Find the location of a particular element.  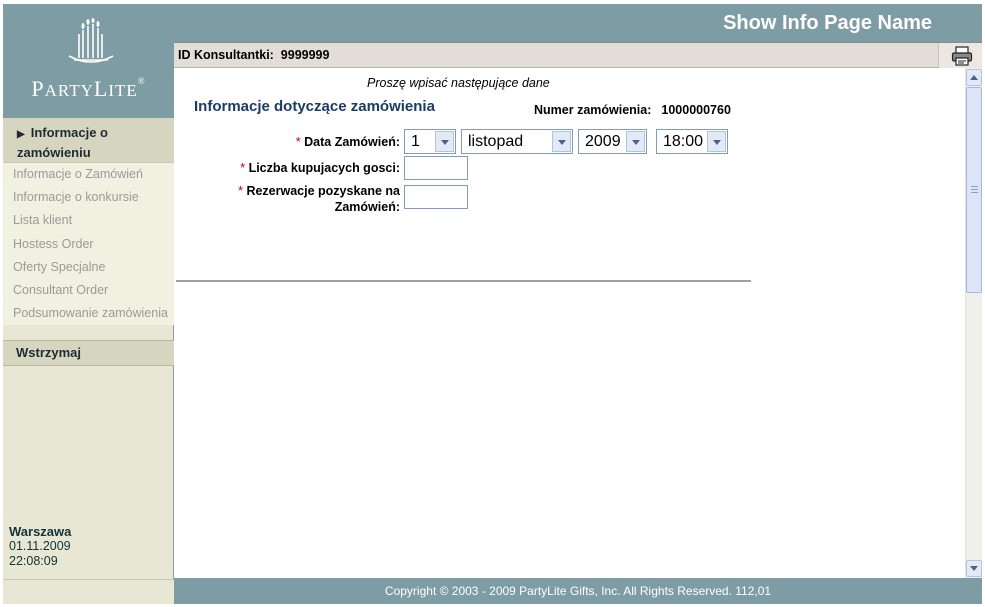

partylite-logo: PARTYLITE® is located at coordinates (88, 61).